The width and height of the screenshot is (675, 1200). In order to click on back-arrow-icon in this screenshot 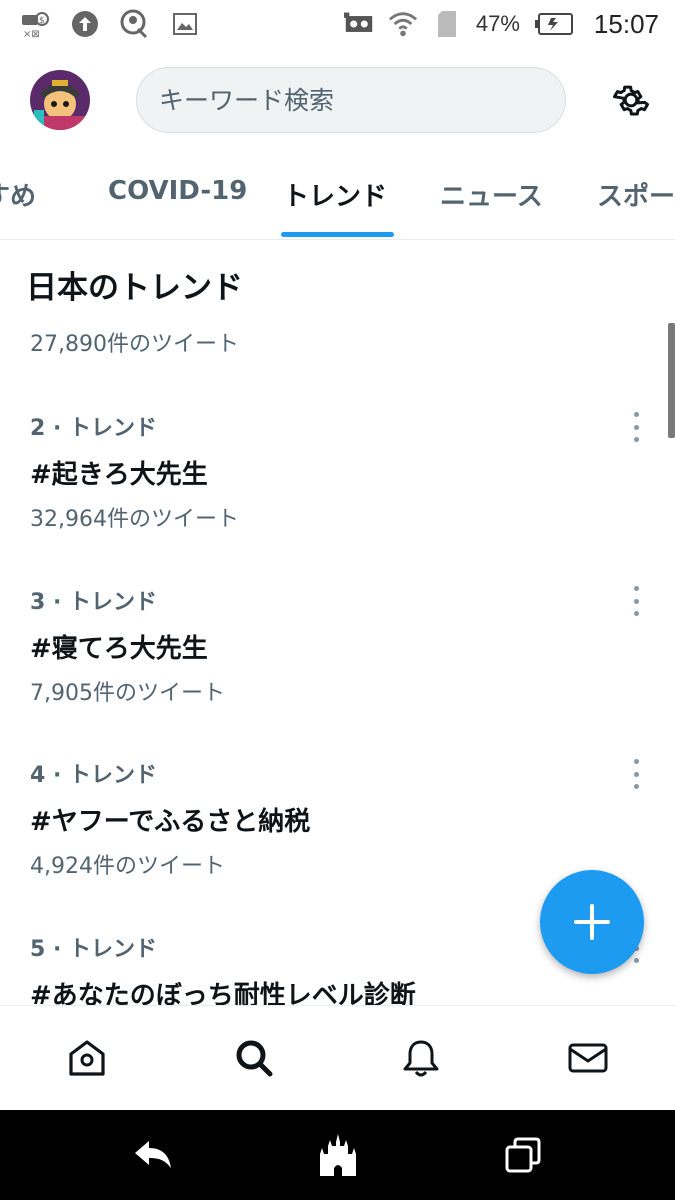, I will do `click(153, 1155)`.